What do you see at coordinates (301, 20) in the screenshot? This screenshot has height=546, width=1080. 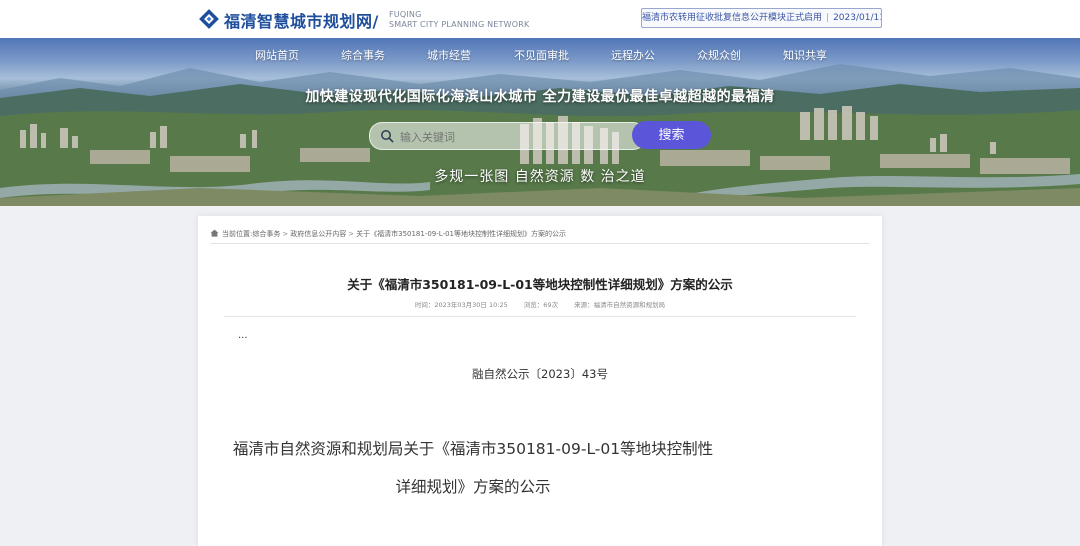 I see `site-name: 福清智慧城市规划网/` at bounding box center [301, 20].